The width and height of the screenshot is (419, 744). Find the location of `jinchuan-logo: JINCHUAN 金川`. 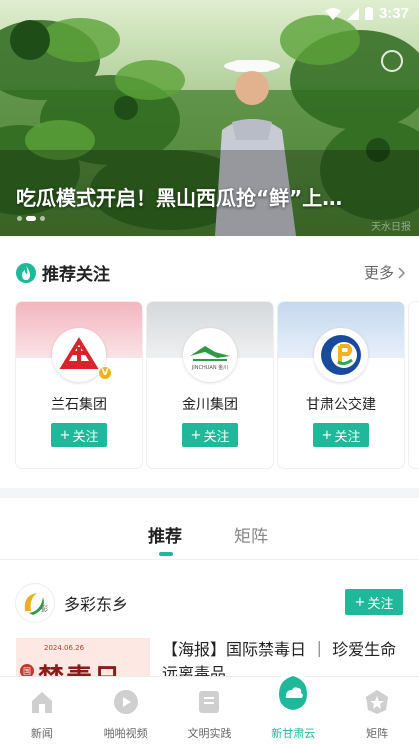

jinchuan-logo: JINCHUAN 金川 is located at coordinates (210, 355).